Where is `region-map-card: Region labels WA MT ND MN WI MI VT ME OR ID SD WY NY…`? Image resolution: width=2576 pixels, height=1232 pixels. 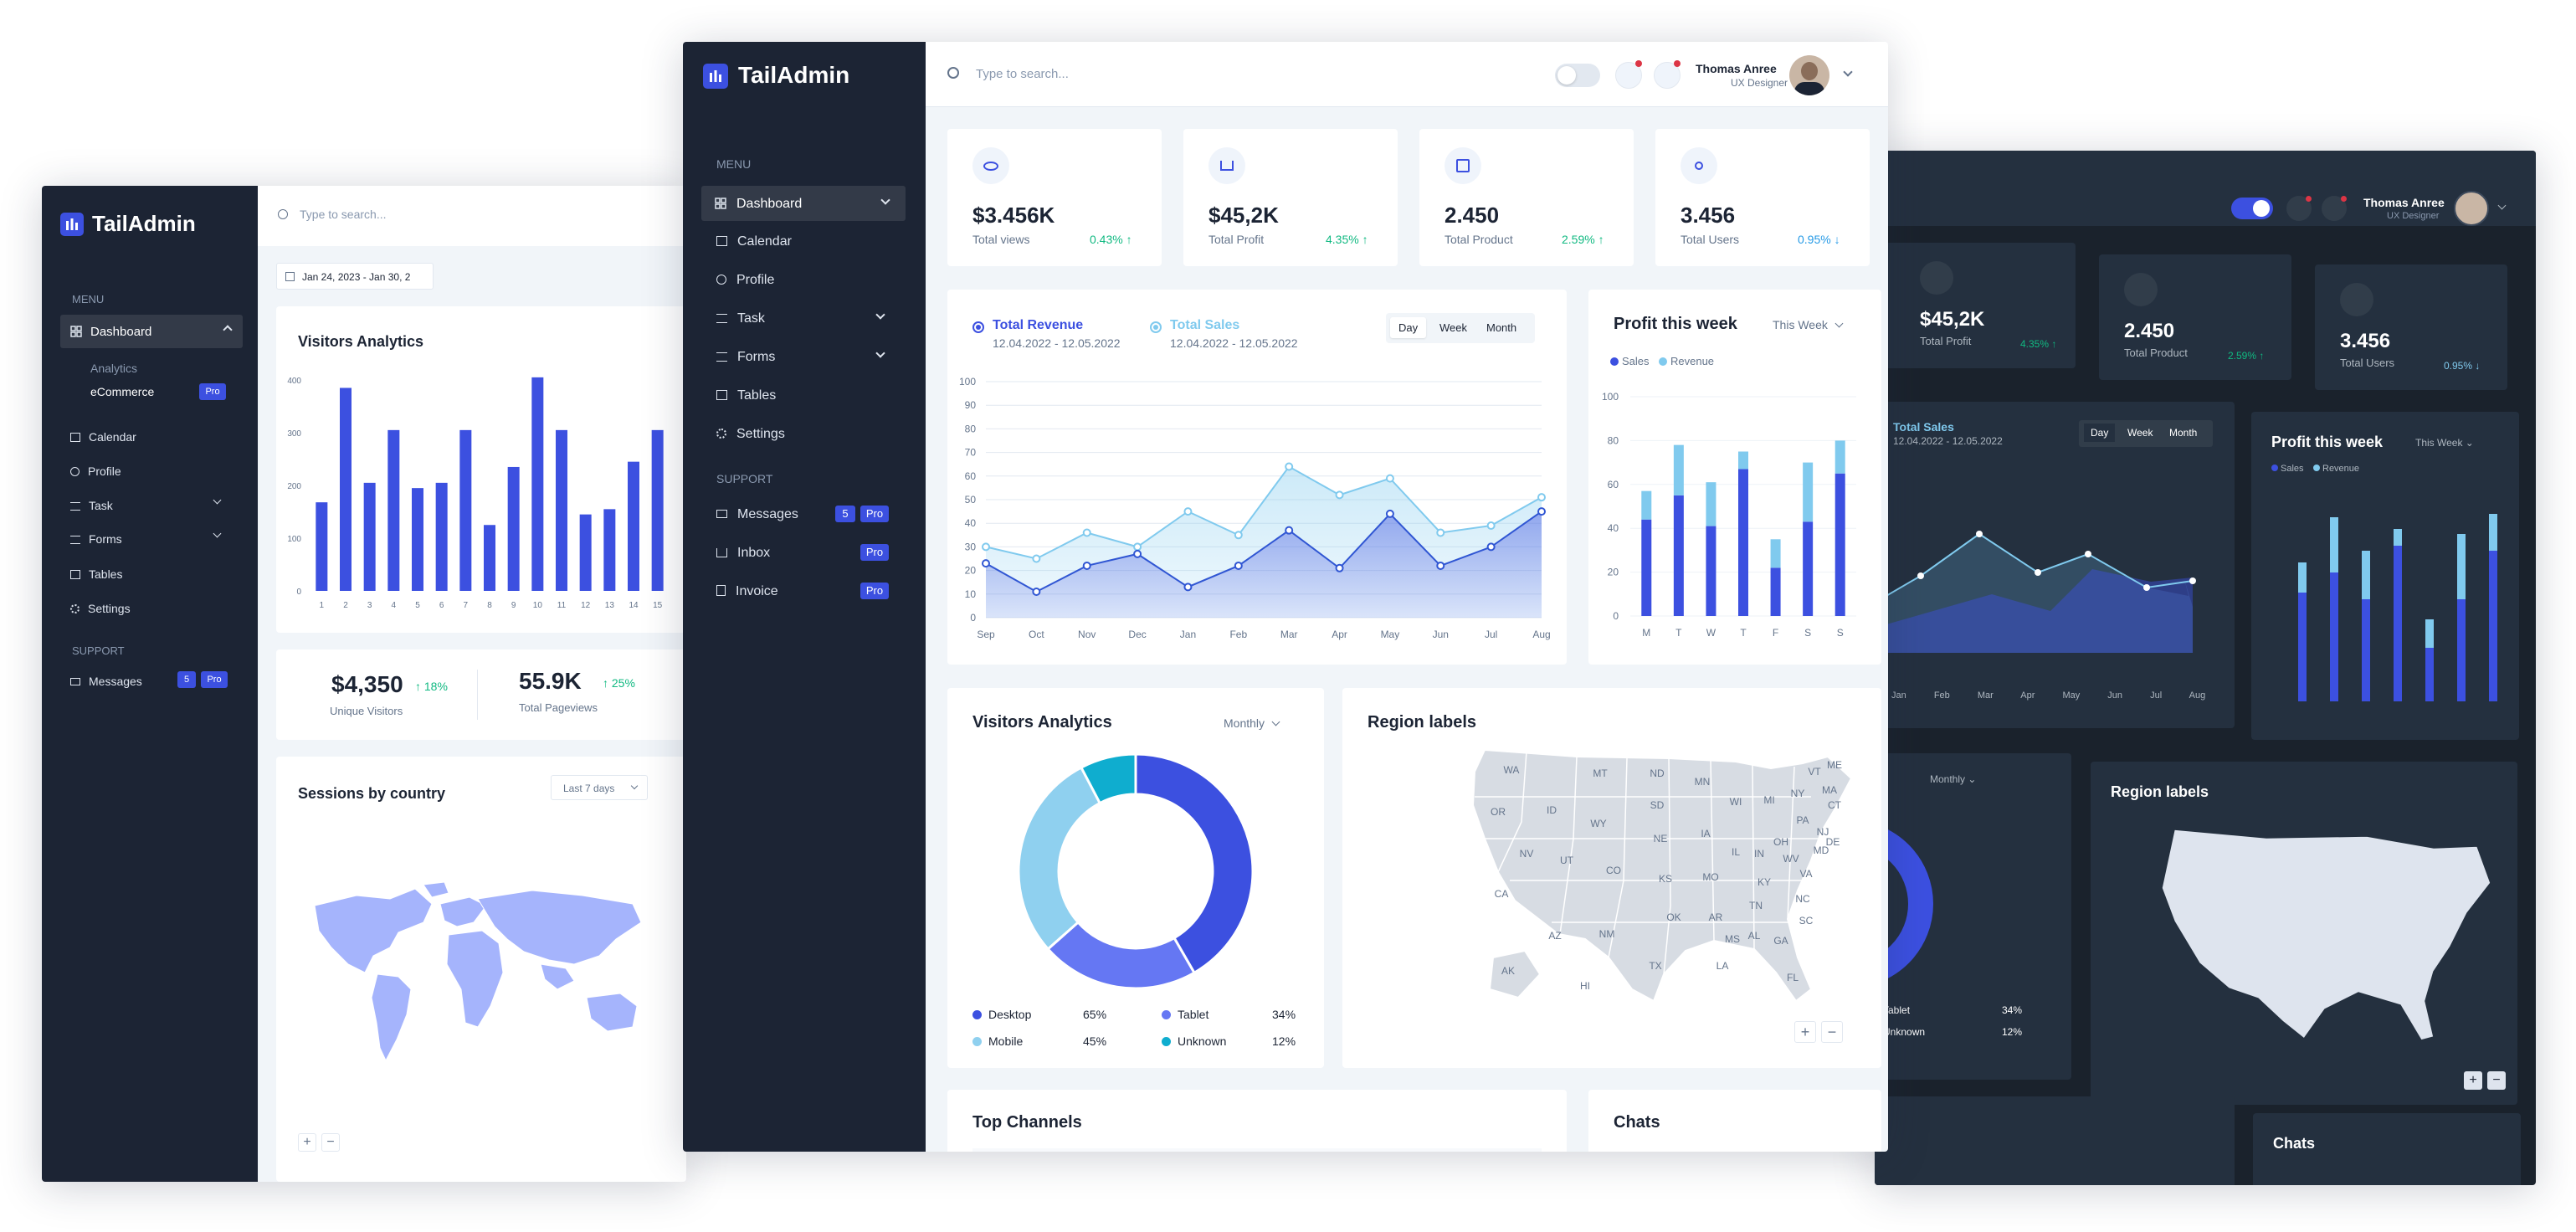
region-map-card: Region labels WA MT ND MN WI MI VT ME OR ID SD WY NY… is located at coordinates (1611, 878).